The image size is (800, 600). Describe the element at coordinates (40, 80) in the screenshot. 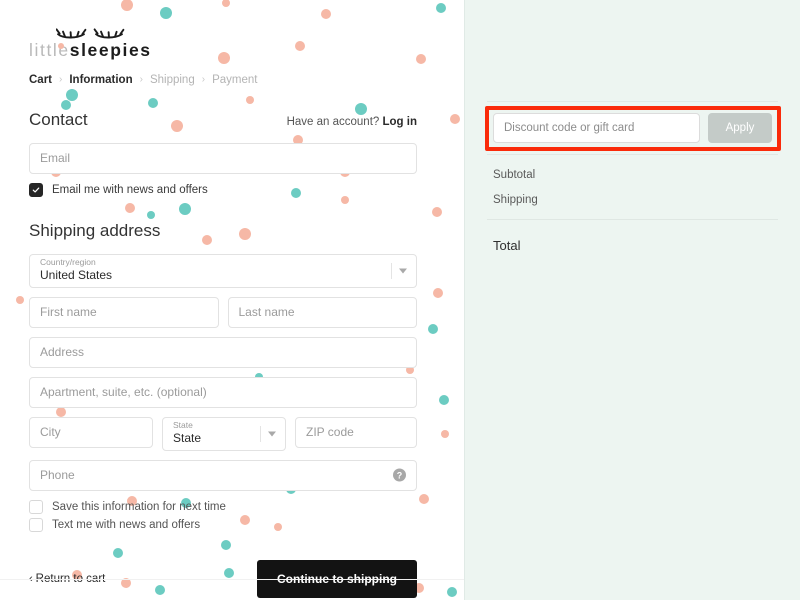

I see `breadcrumb-item-cart: Cart` at that location.